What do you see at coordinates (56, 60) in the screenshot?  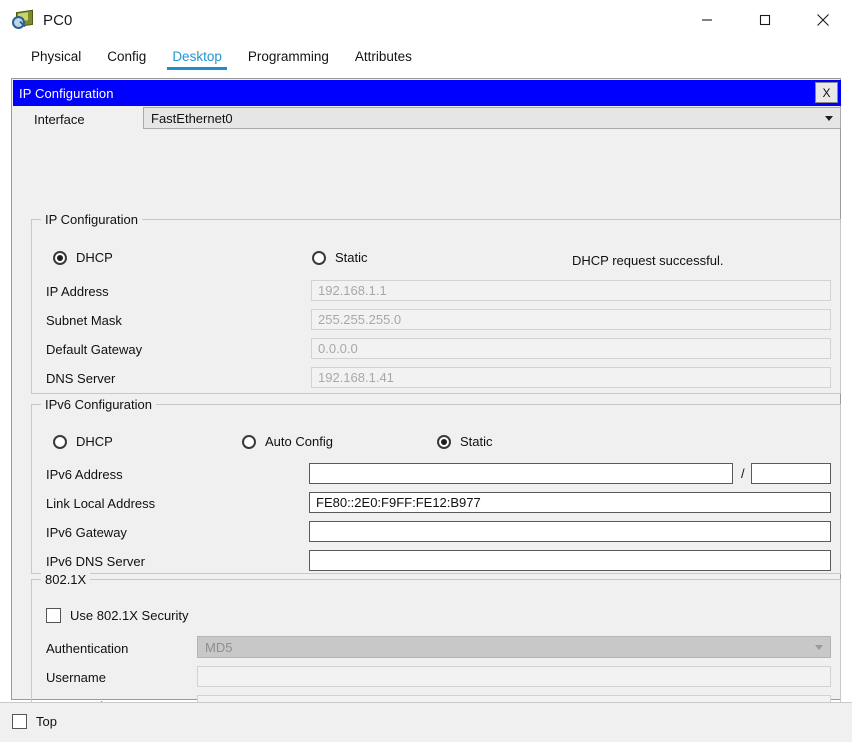 I see `tab-physical: Physical` at bounding box center [56, 60].